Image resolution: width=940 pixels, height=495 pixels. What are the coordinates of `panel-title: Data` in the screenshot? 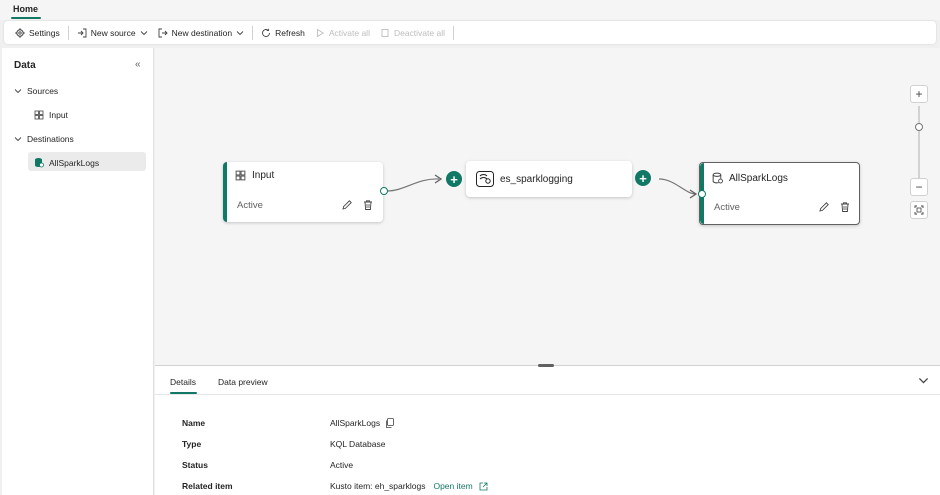 It's located at (25, 65).